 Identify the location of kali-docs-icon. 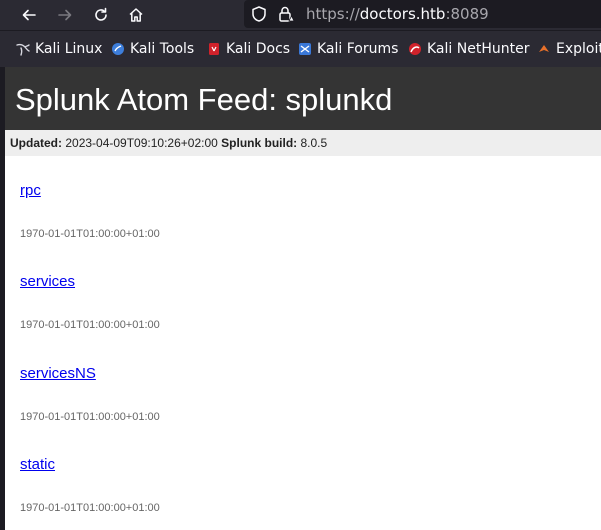
(214, 49).